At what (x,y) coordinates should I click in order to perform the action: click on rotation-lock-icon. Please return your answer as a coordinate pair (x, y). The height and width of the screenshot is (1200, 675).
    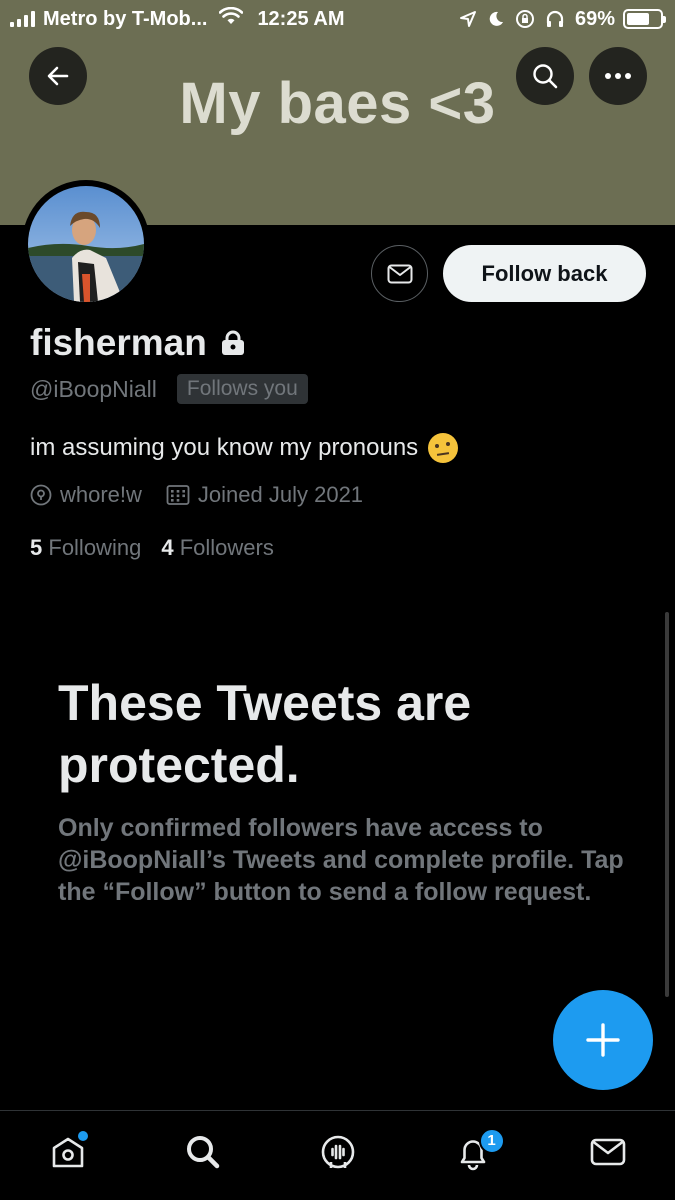
    Looking at the image, I should click on (524, 19).